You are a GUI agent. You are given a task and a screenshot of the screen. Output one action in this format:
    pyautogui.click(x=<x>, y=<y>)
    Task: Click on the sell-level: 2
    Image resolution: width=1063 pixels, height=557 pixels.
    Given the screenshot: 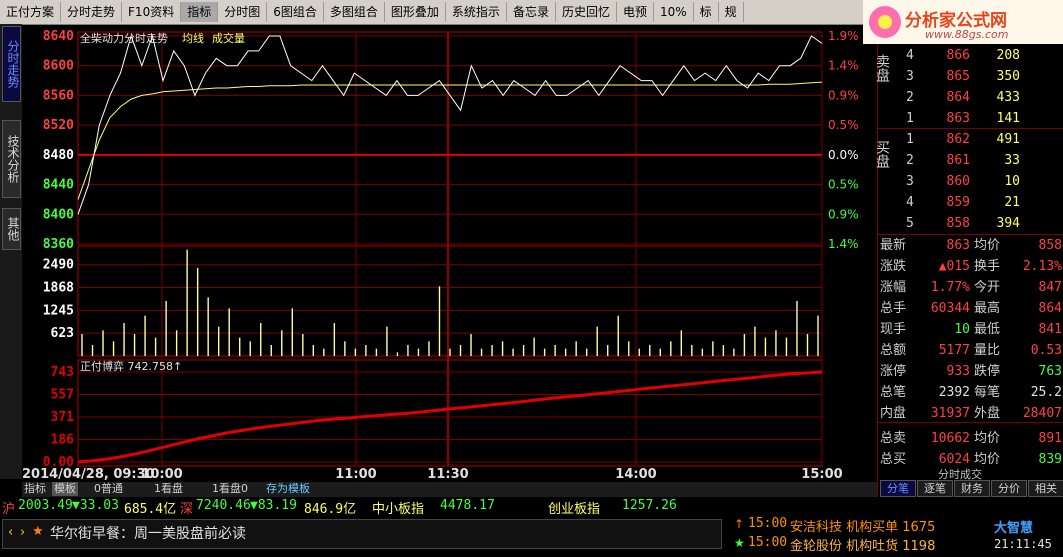 What is the action you would take?
    pyautogui.click(x=910, y=97)
    